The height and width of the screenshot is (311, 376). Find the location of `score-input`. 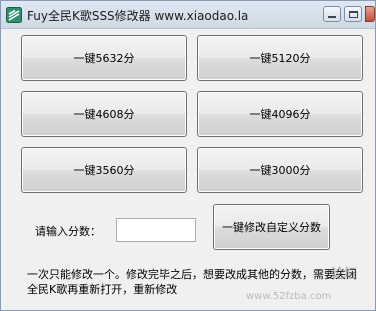

score-input is located at coordinates (156, 230).